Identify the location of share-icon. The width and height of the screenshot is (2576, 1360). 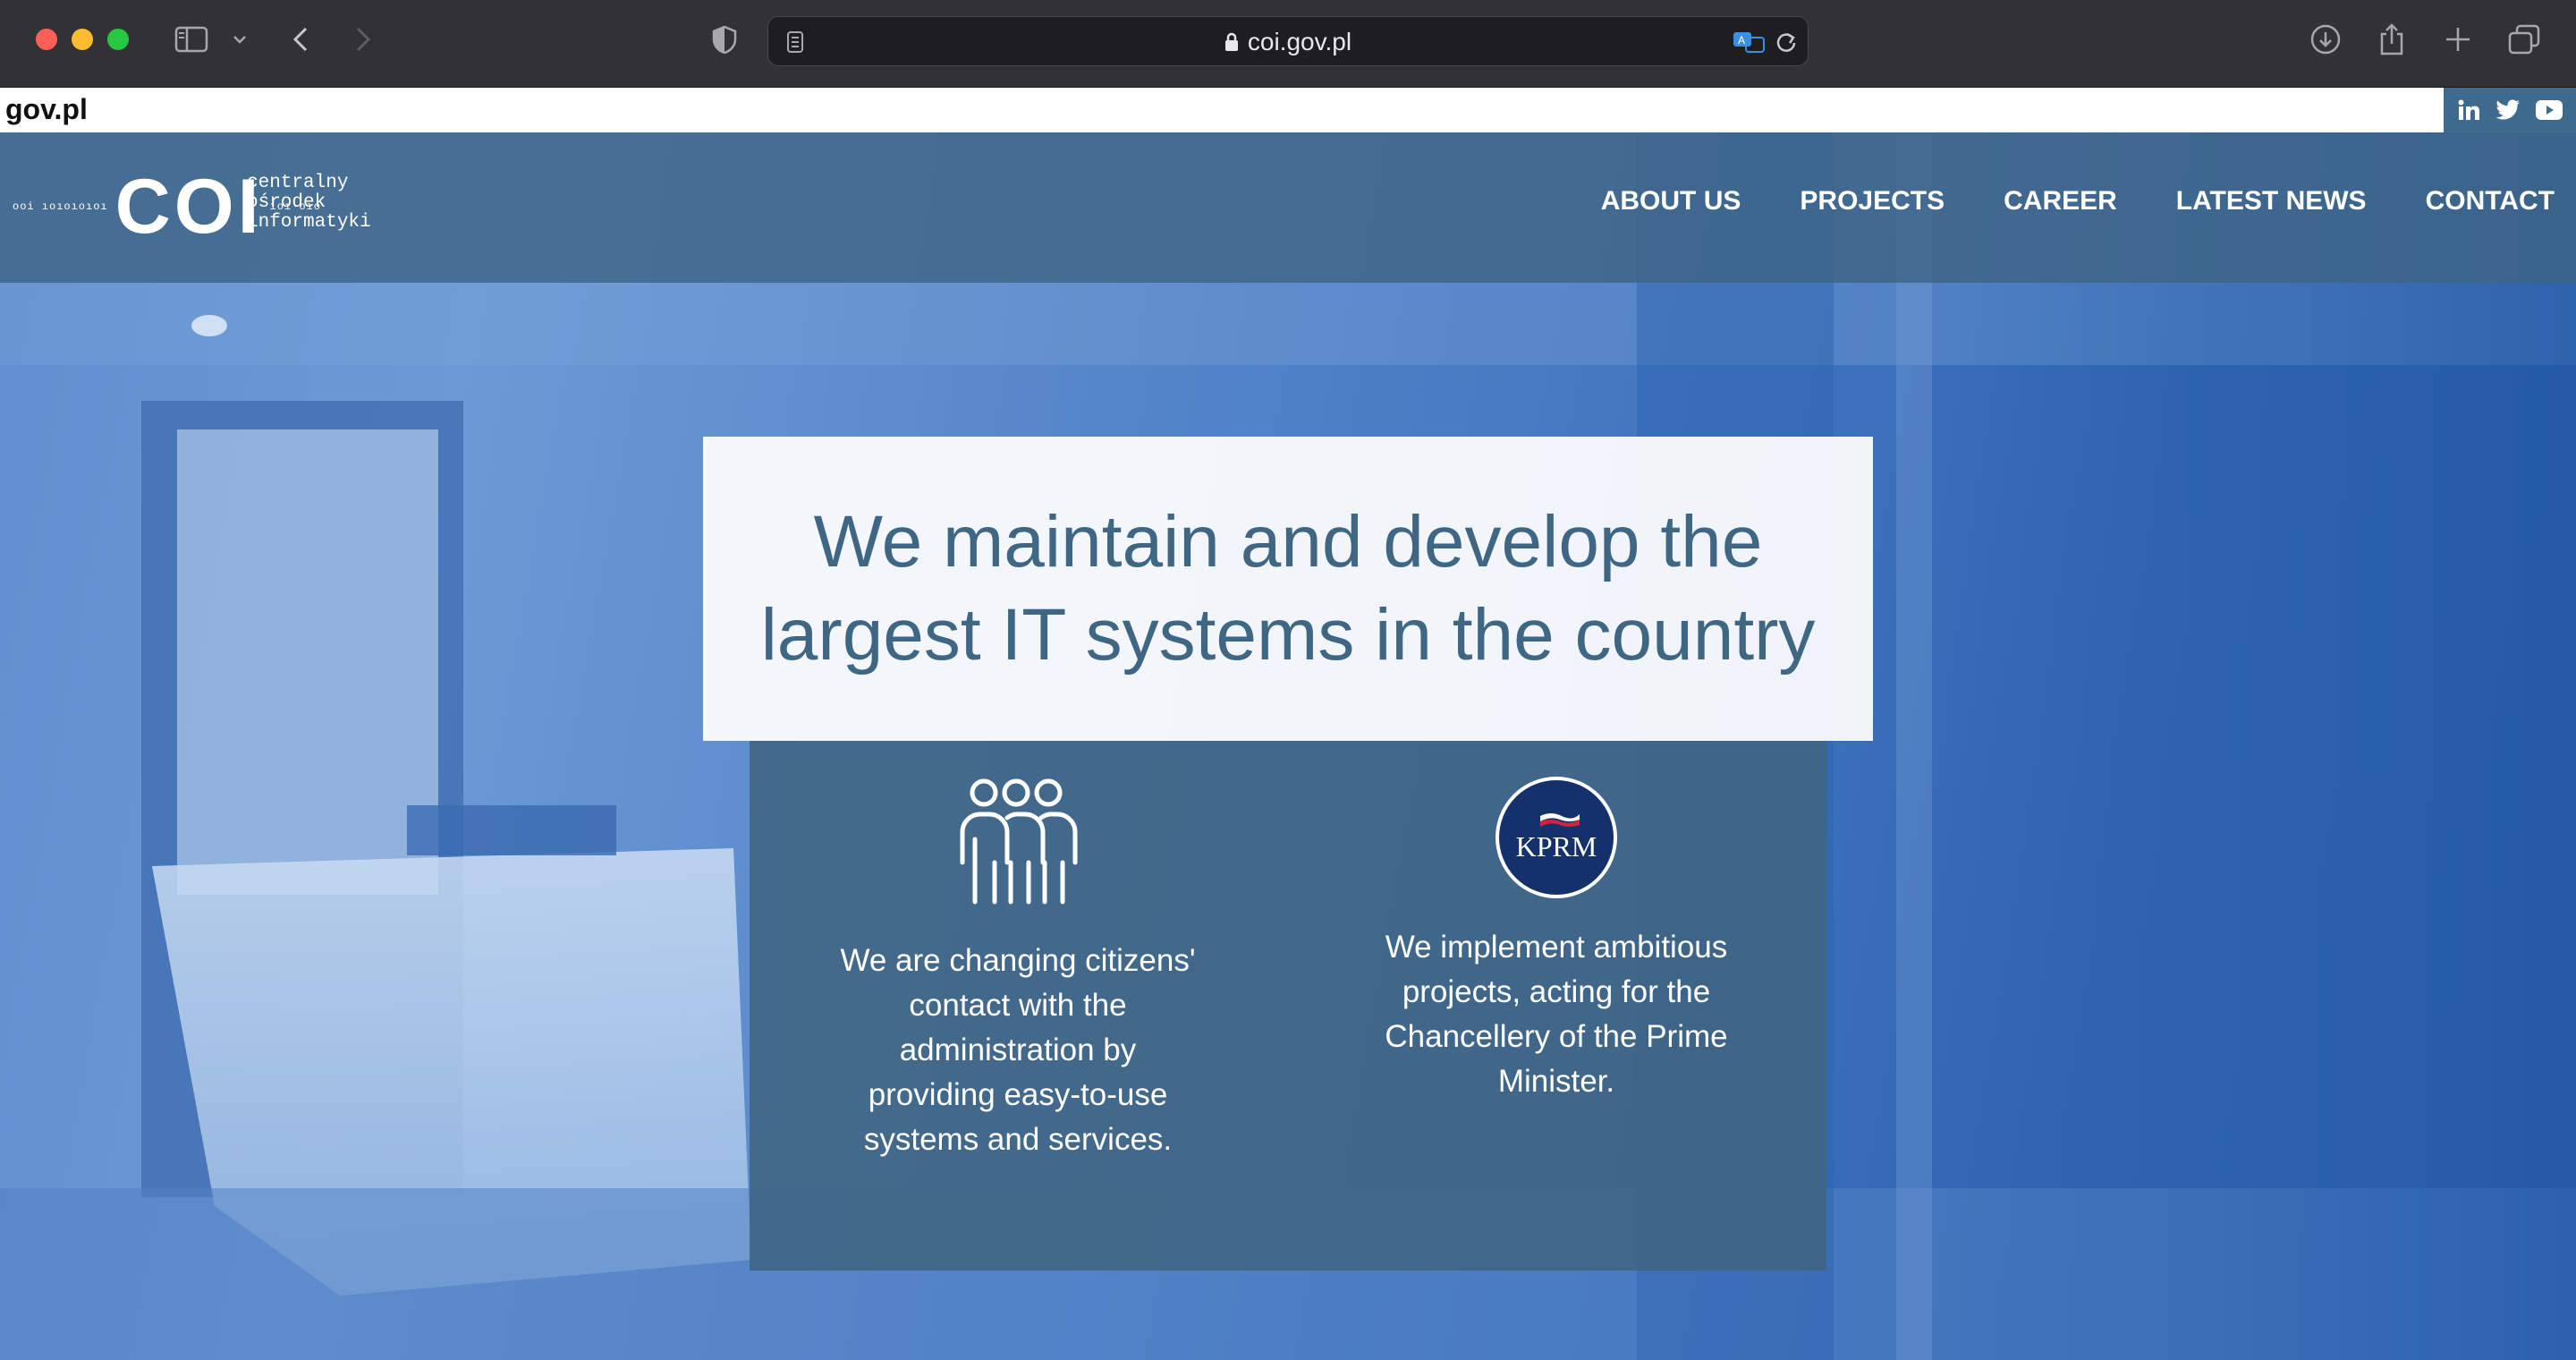
(2391, 39).